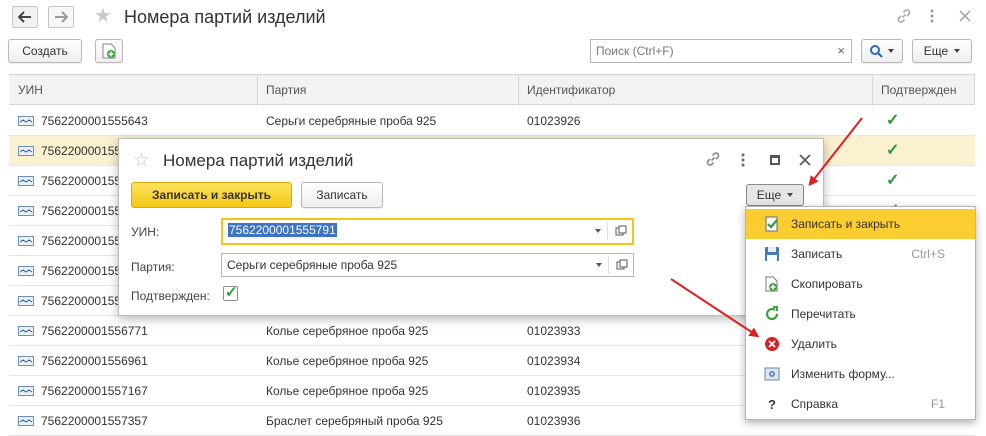 Image resolution: width=986 pixels, height=436 pixels. What do you see at coordinates (766, 227) in the screenshot?
I see `annotation-arrows` at bounding box center [766, 227].